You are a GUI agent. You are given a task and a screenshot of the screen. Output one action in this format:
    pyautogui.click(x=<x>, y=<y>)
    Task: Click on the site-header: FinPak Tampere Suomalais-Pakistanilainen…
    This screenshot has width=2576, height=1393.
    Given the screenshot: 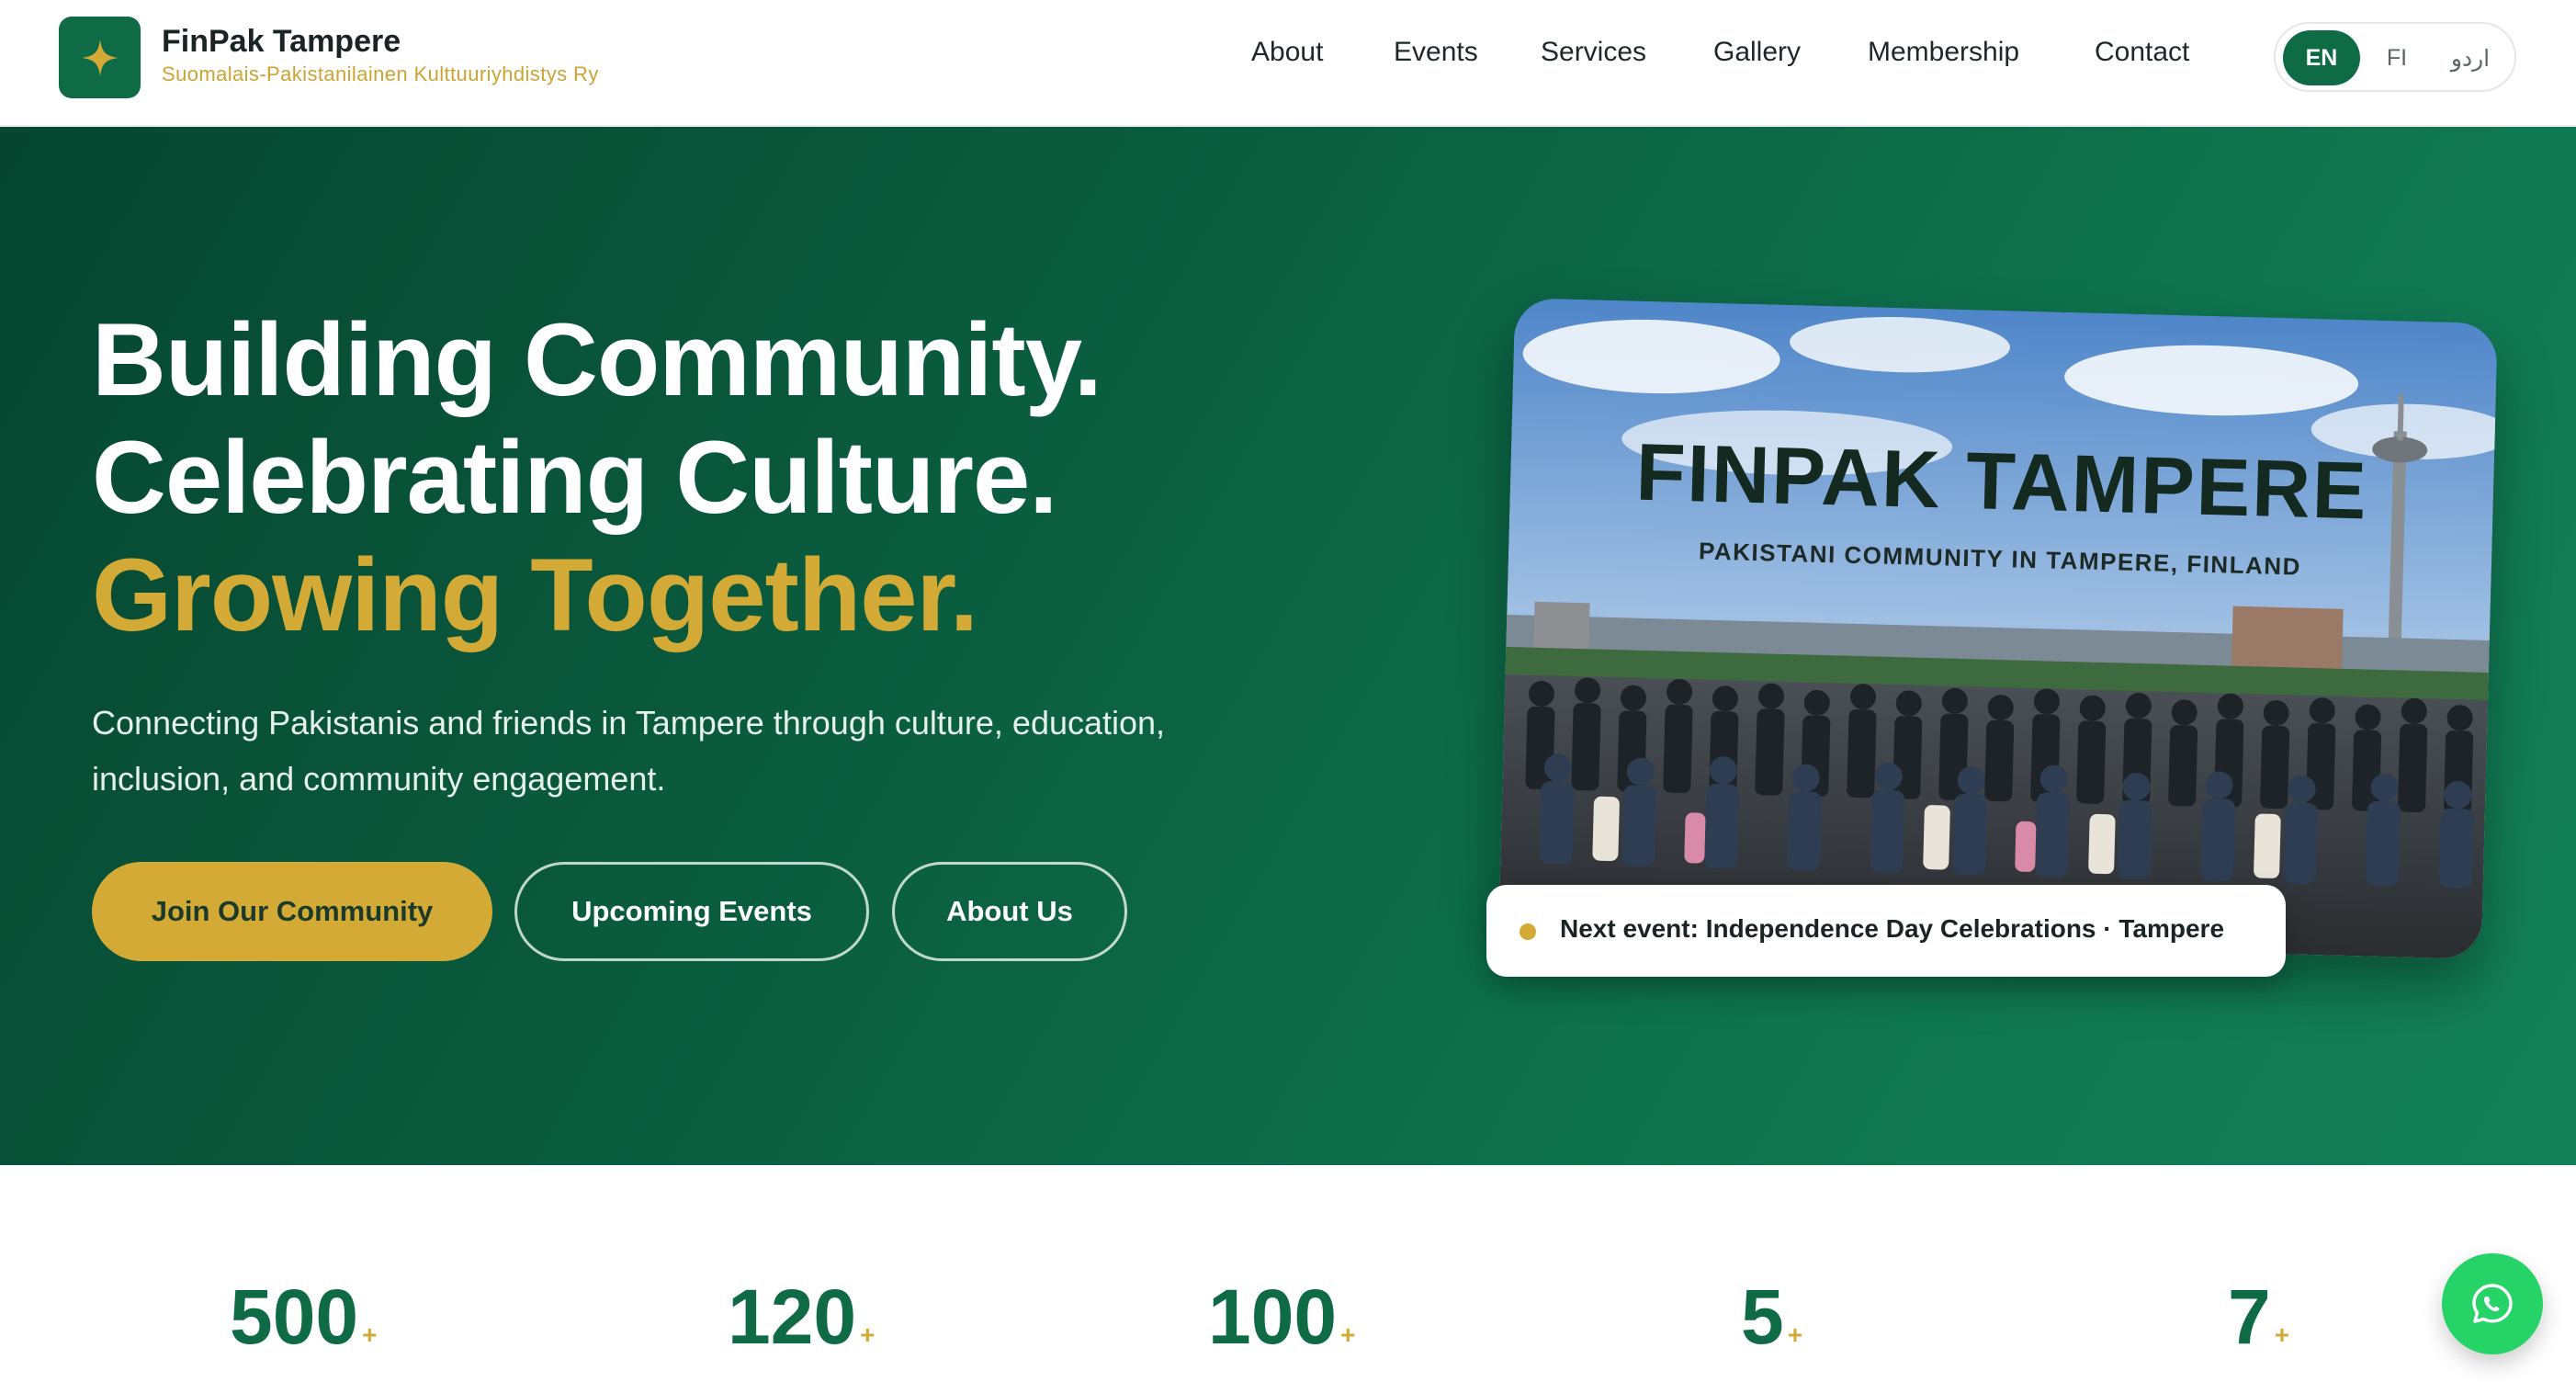 What is the action you would take?
    pyautogui.click(x=1288, y=63)
    